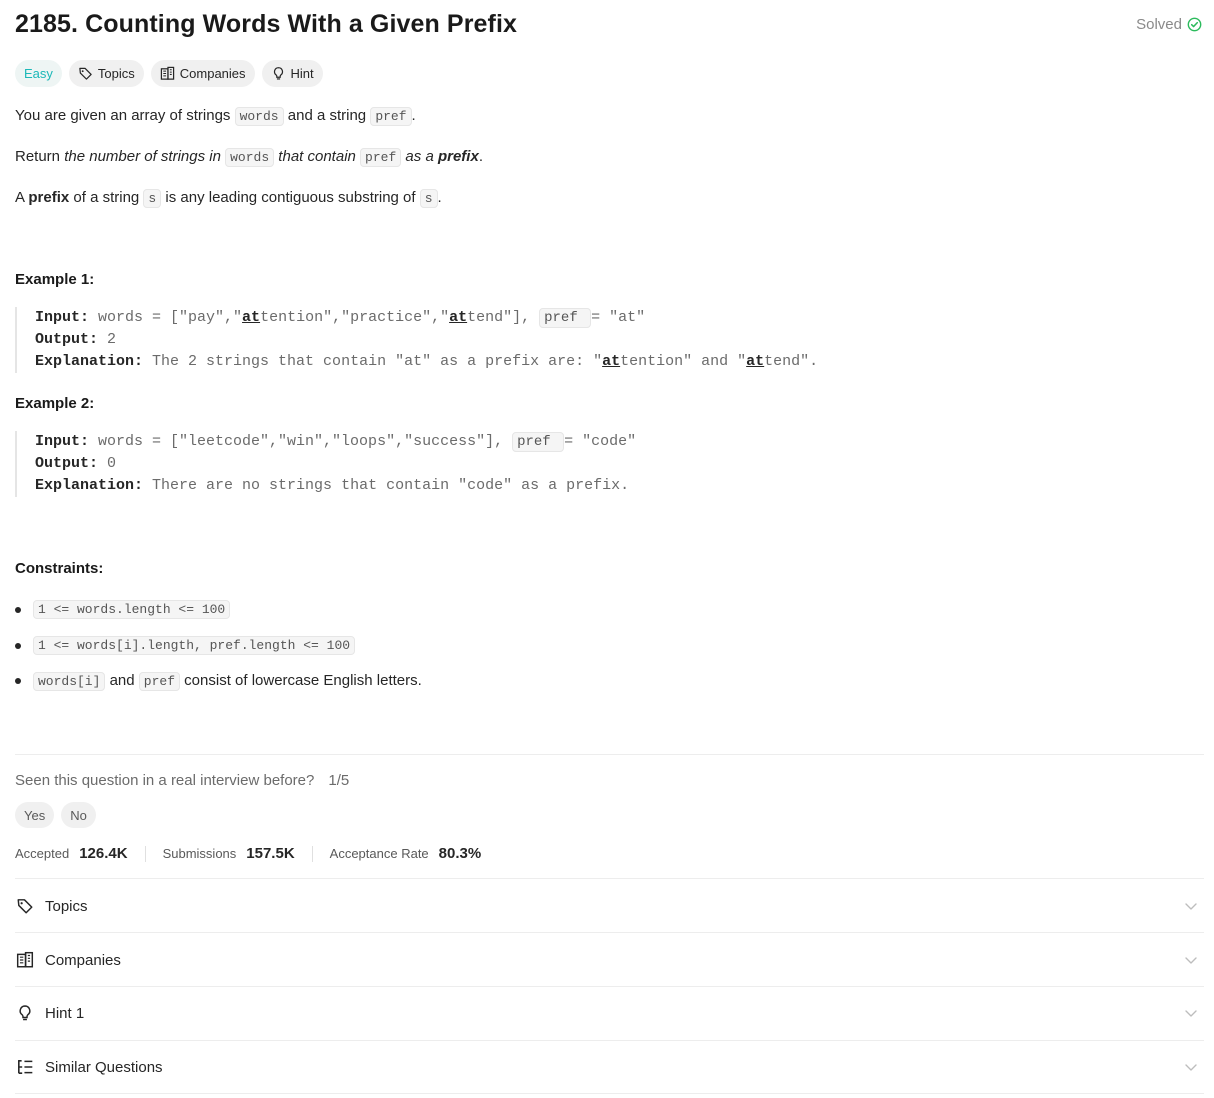 Image resolution: width=1214 pixels, height=1098 pixels. Describe the element at coordinates (122, 680) in the screenshot. I see `text: and` at that location.